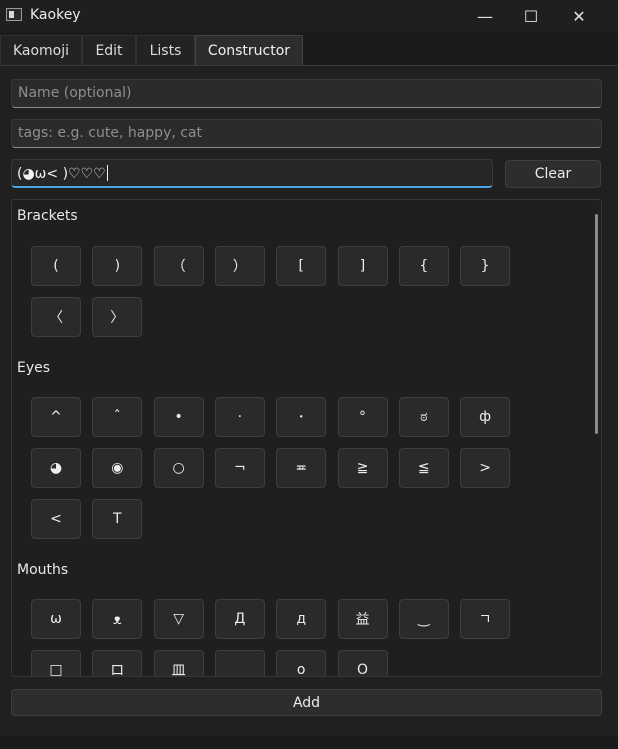 This screenshot has height=749, width=618. I want to click on tab-edit: Edit, so click(109, 50).